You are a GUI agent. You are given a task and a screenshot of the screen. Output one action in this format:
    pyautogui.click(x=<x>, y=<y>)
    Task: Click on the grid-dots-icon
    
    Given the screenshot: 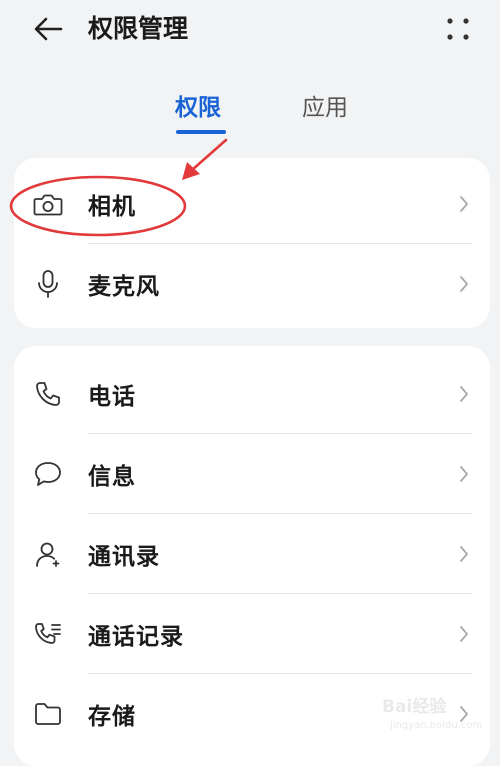 What is the action you would take?
    pyautogui.click(x=458, y=29)
    